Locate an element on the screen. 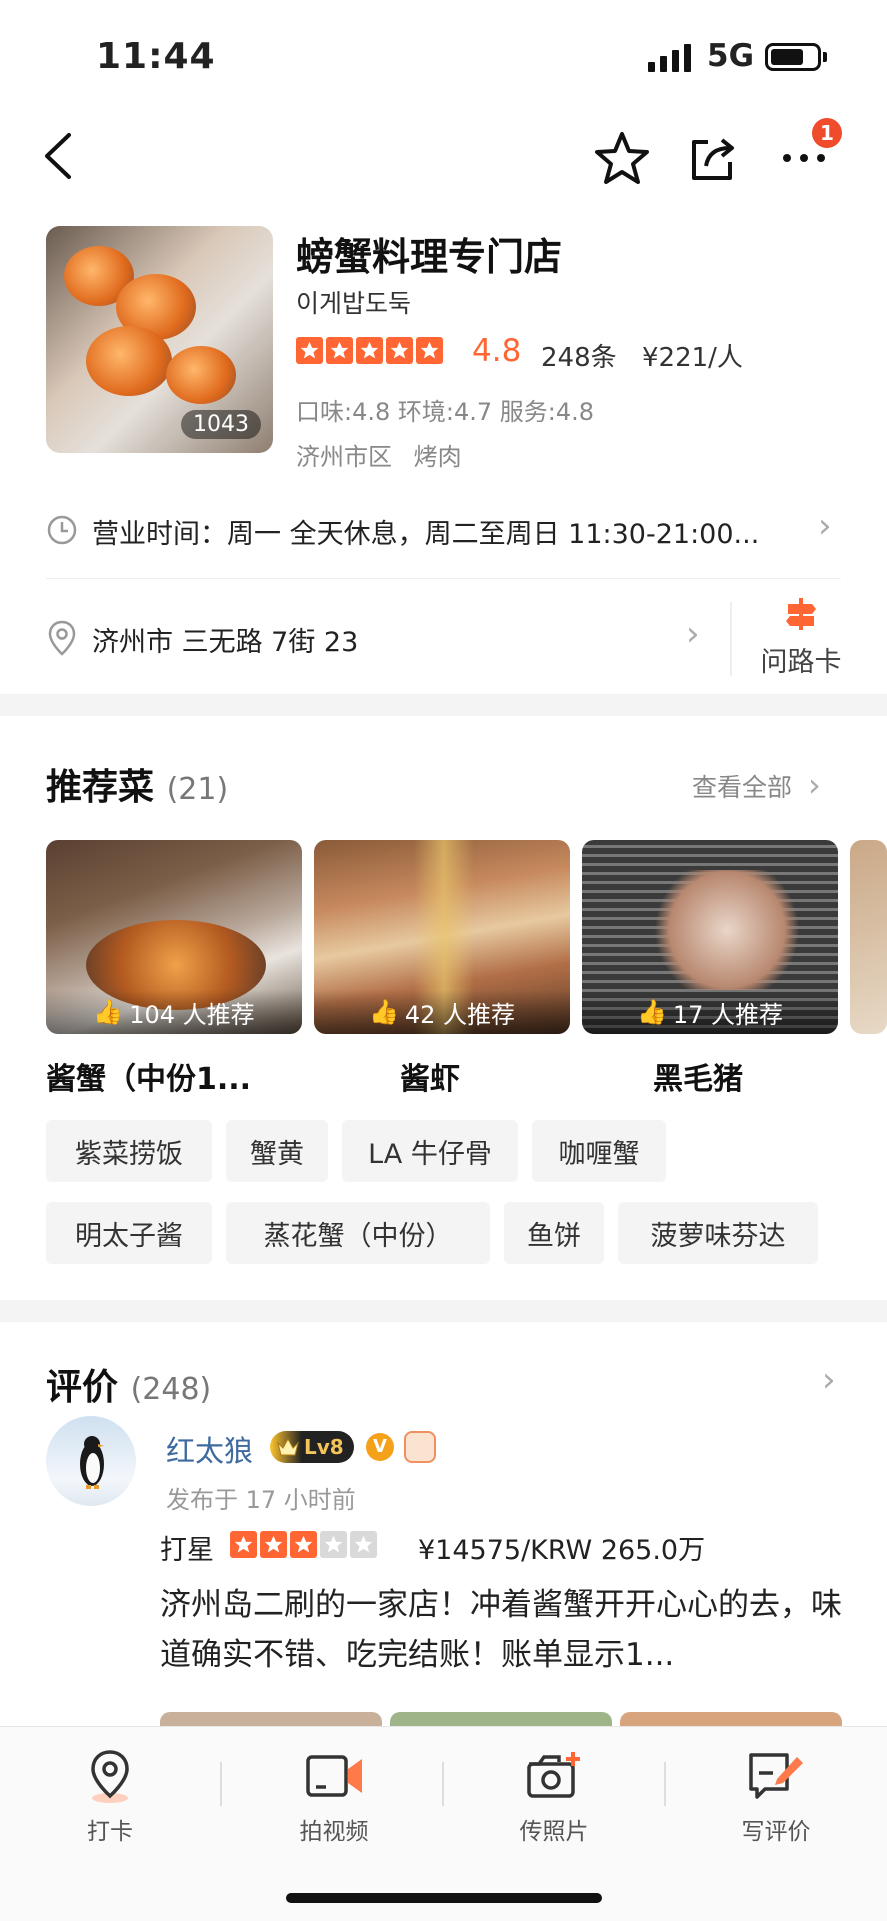  verified-badge: V is located at coordinates (380, 1447).